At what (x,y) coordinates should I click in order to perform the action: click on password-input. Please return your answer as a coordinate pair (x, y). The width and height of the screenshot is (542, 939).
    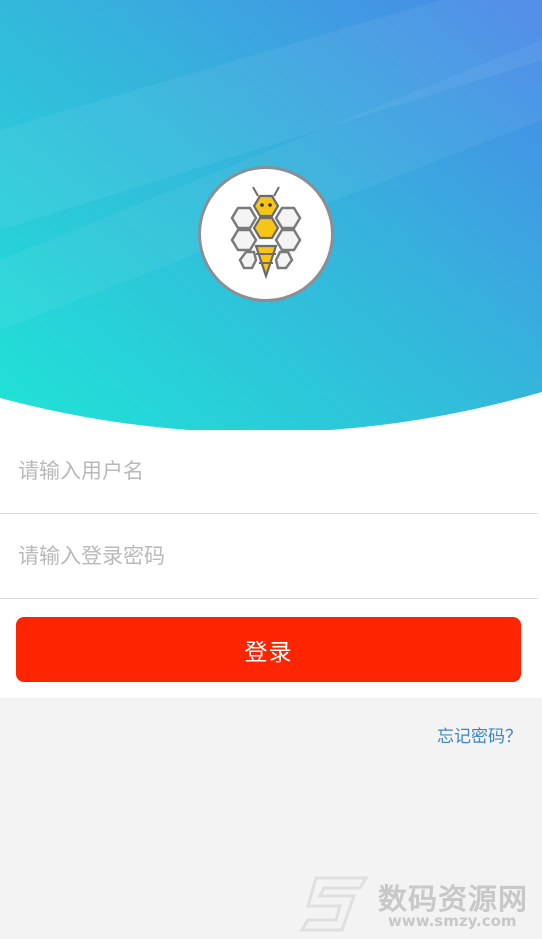
    Looking at the image, I should click on (268, 556).